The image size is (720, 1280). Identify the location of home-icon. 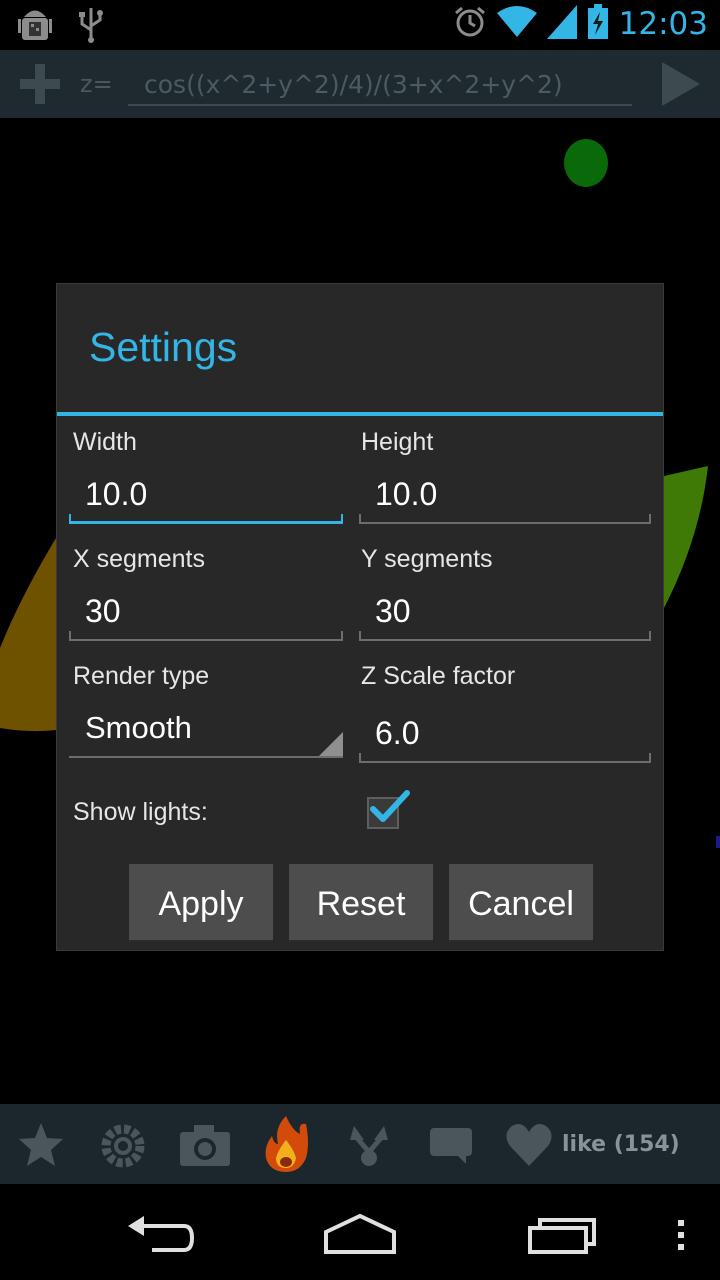
(360, 1236).